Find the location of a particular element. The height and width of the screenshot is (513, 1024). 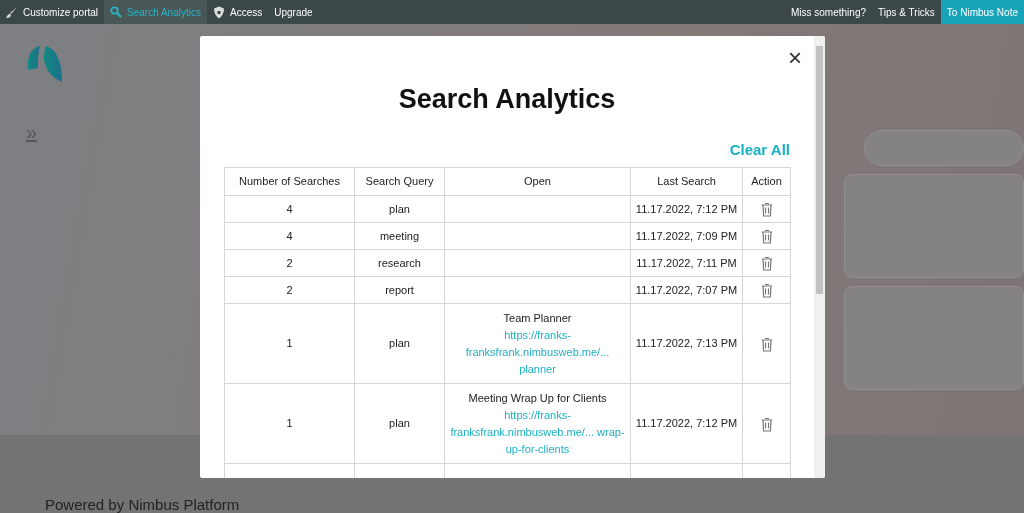

logo-icon is located at coordinates (45, 63).